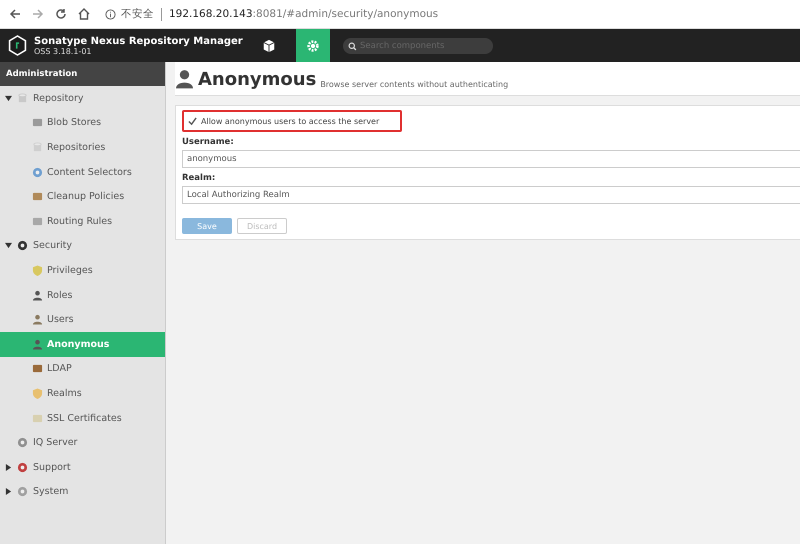 This screenshot has width=800, height=544. I want to click on input-field: anonymous, so click(491, 159).